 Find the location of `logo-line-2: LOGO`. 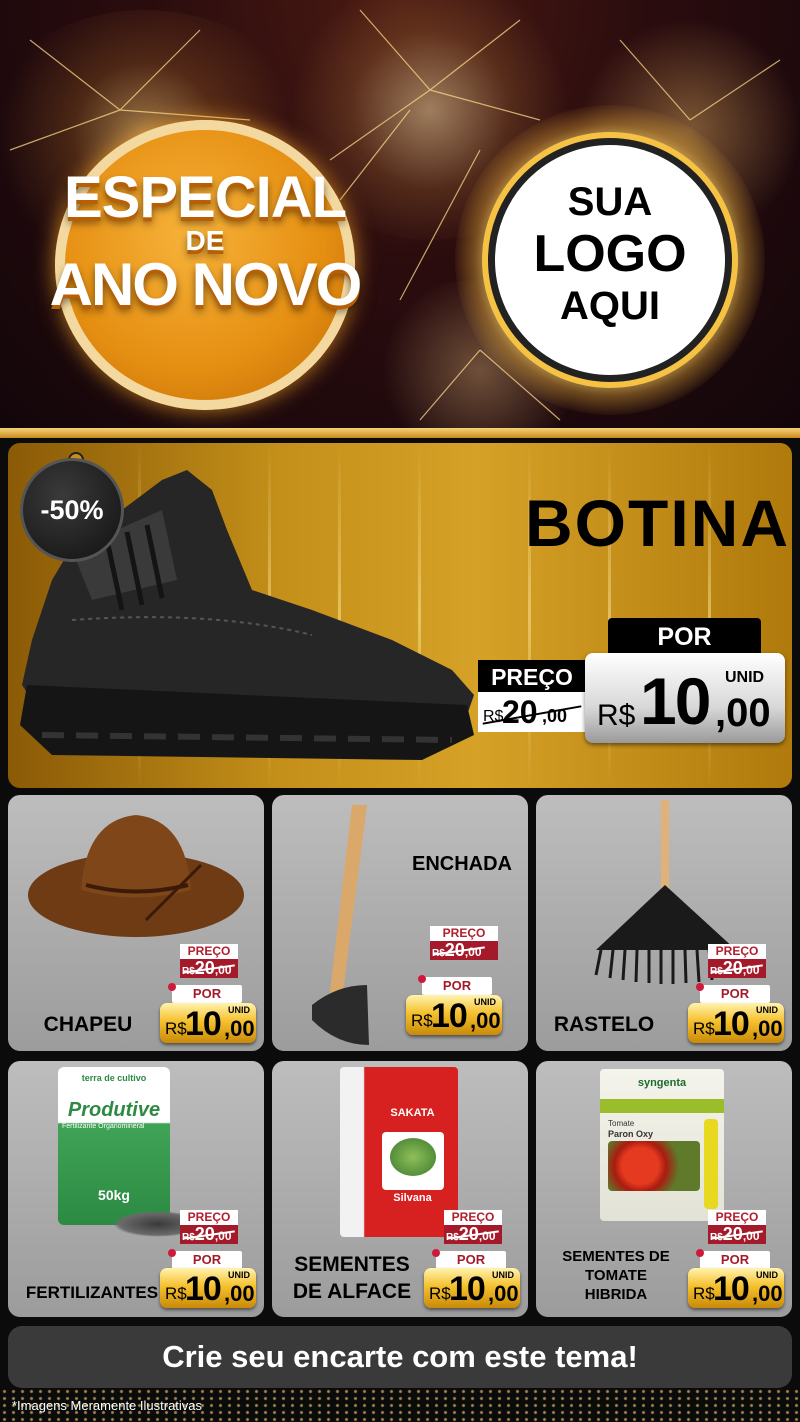

logo-line-2: LOGO is located at coordinates (610, 254).